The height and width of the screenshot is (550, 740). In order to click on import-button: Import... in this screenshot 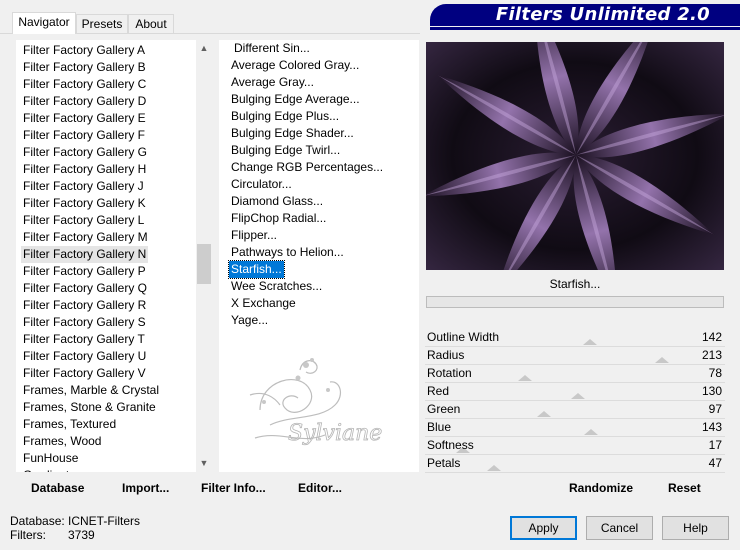, I will do `click(145, 488)`.